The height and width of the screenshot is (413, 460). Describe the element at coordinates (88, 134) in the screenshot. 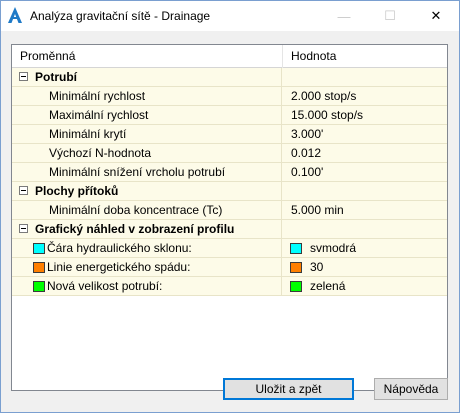

I see `property-name: Minimální krytí` at that location.